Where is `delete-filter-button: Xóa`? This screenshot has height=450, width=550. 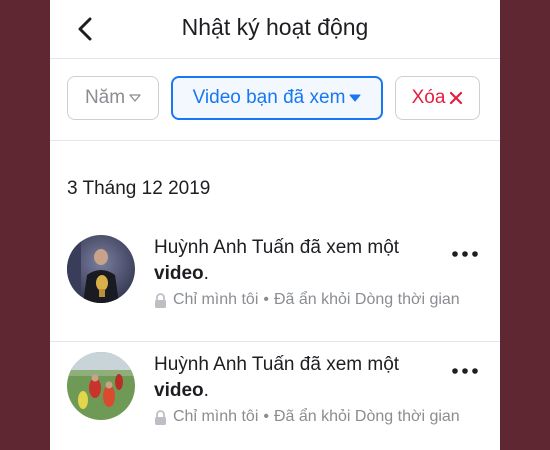
delete-filter-button: Xóa is located at coordinates (437, 98).